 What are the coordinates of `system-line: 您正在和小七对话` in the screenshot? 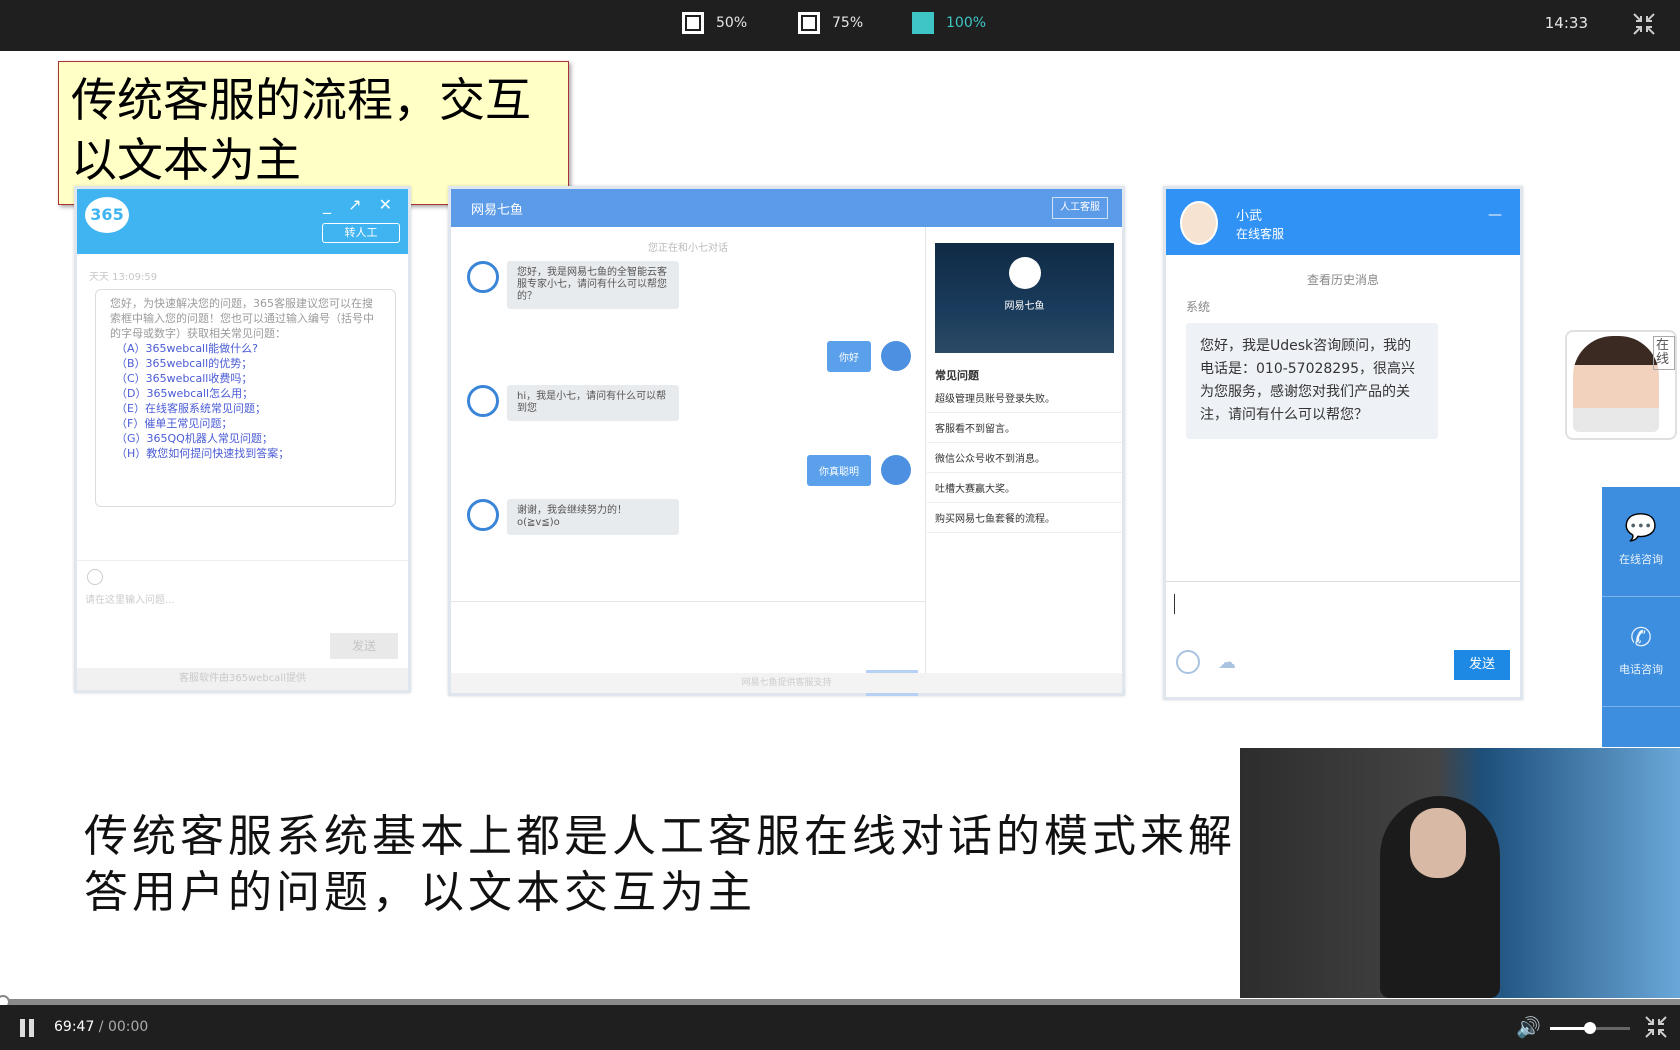 It's located at (688, 248).